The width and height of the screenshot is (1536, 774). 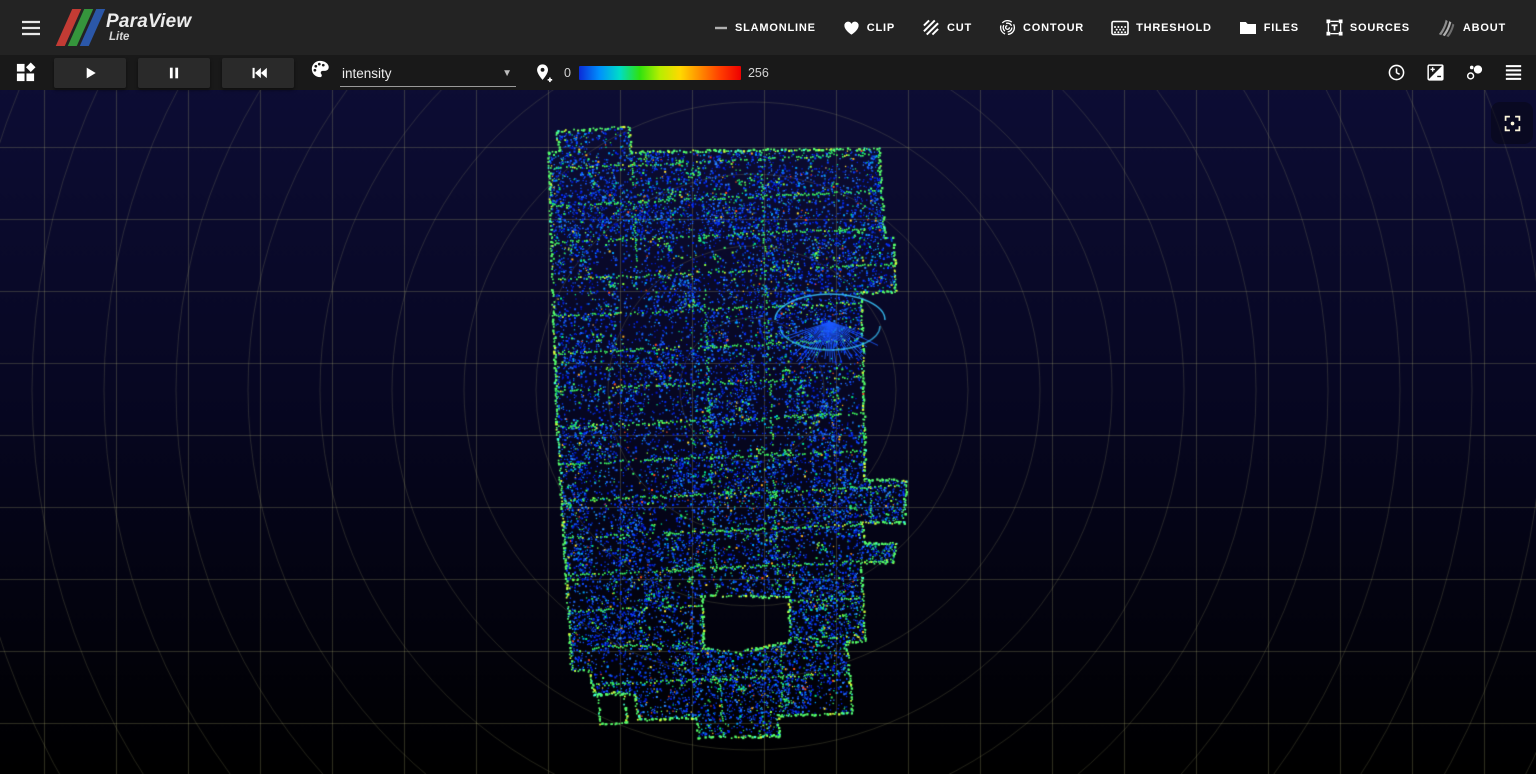 I want to click on play-icon, so click(x=91, y=72).